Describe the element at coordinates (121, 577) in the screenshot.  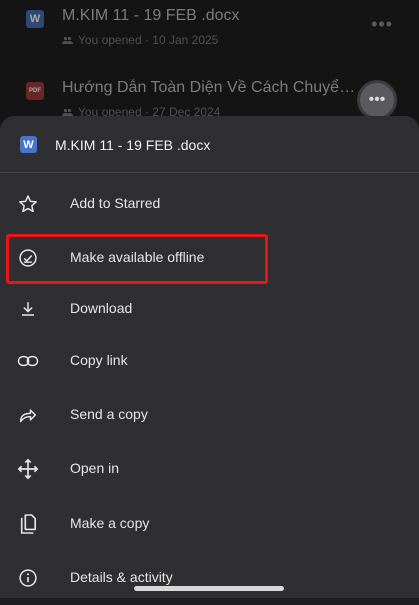
I see `menu-item-label: Details & activity` at that location.